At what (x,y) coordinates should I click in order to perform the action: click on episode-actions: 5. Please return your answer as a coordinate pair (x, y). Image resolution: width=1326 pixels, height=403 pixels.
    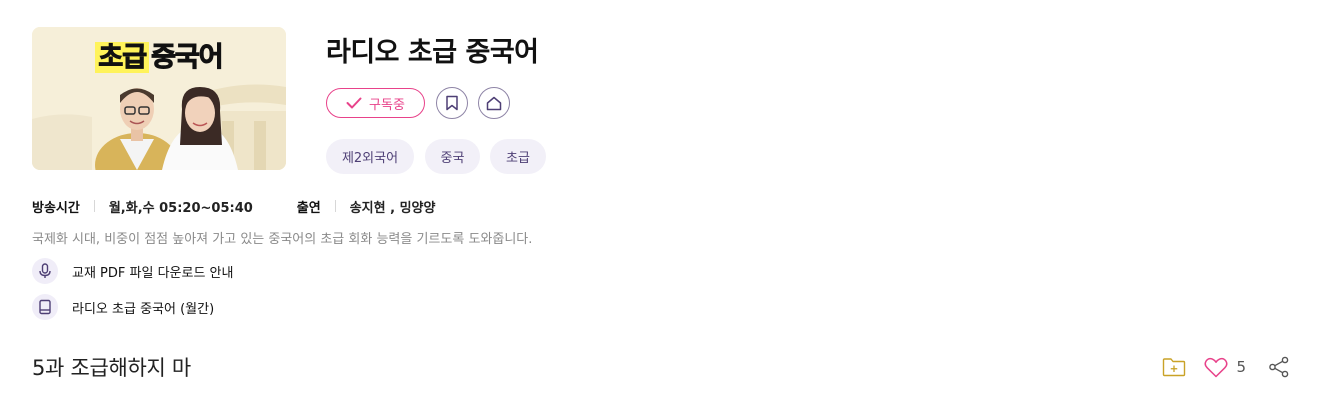
    Looking at the image, I should click on (1226, 367).